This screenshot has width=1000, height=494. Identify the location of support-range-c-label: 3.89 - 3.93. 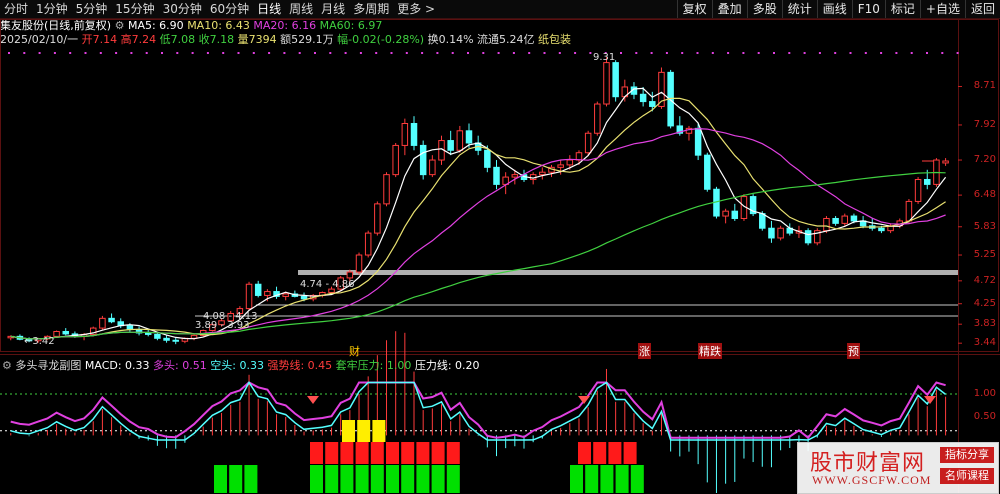
(222, 325).